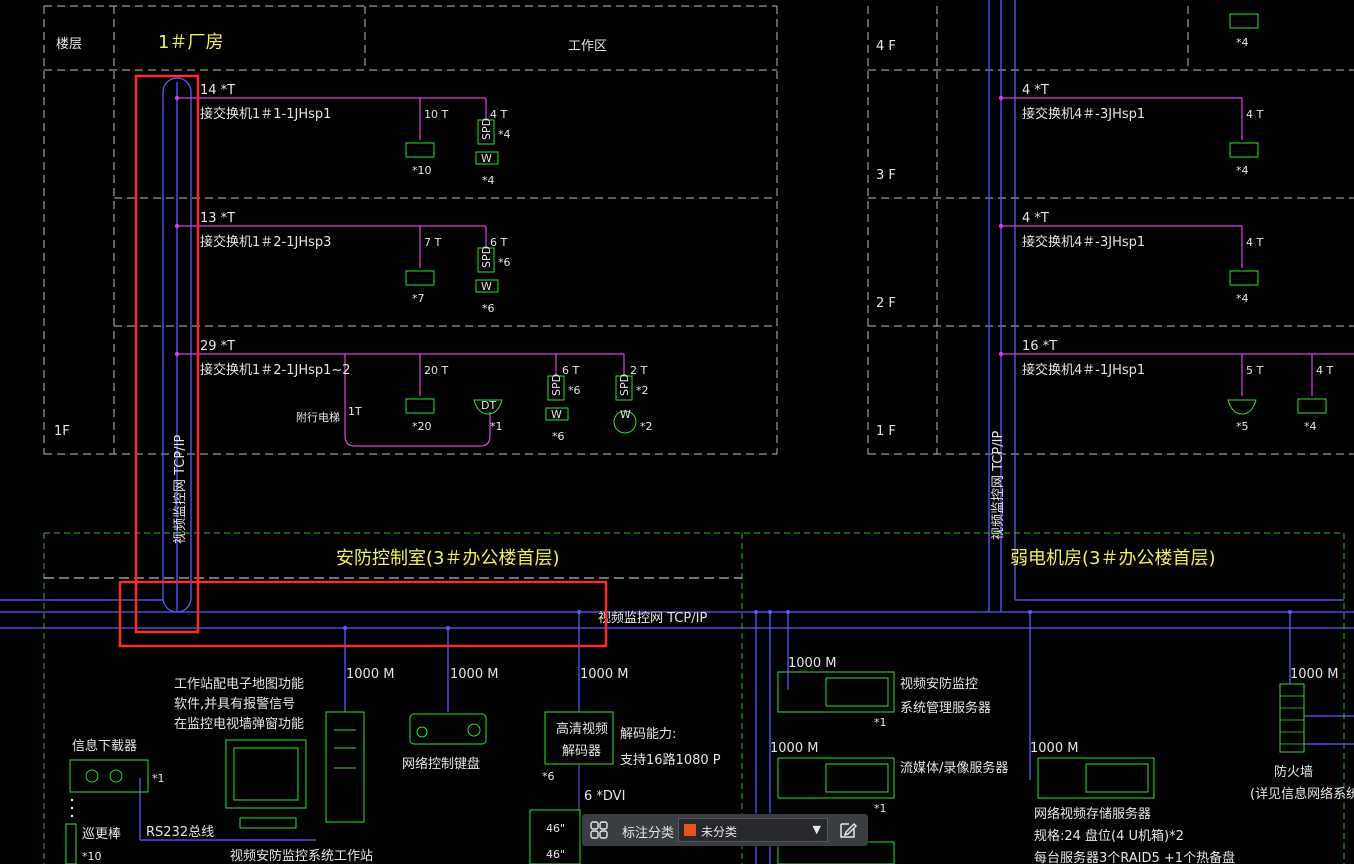 The image size is (1354, 864). What do you see at coordinates (180, 832) in the screenshot?
I see `rs232-label: RS232总线` at bounding box center [180, 832].